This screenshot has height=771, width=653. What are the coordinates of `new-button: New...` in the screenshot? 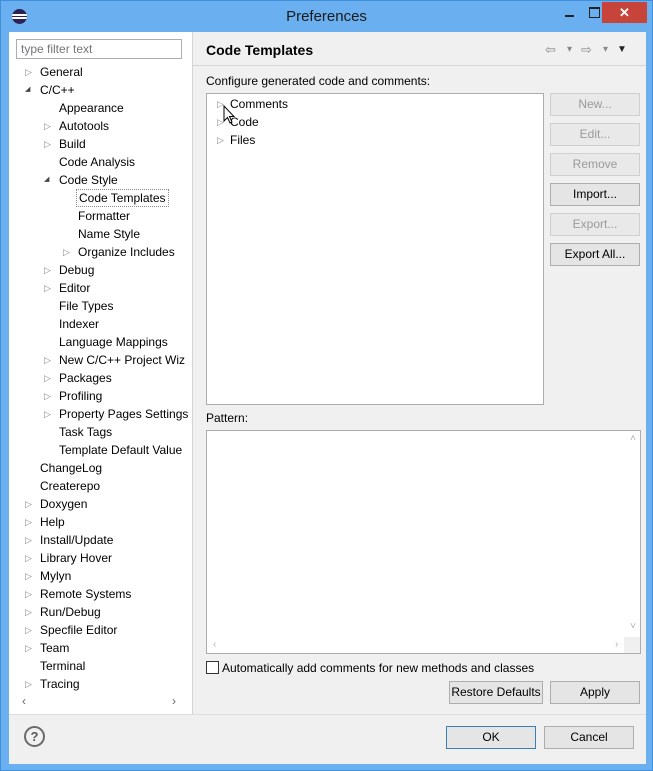 It's located at (595, 104).